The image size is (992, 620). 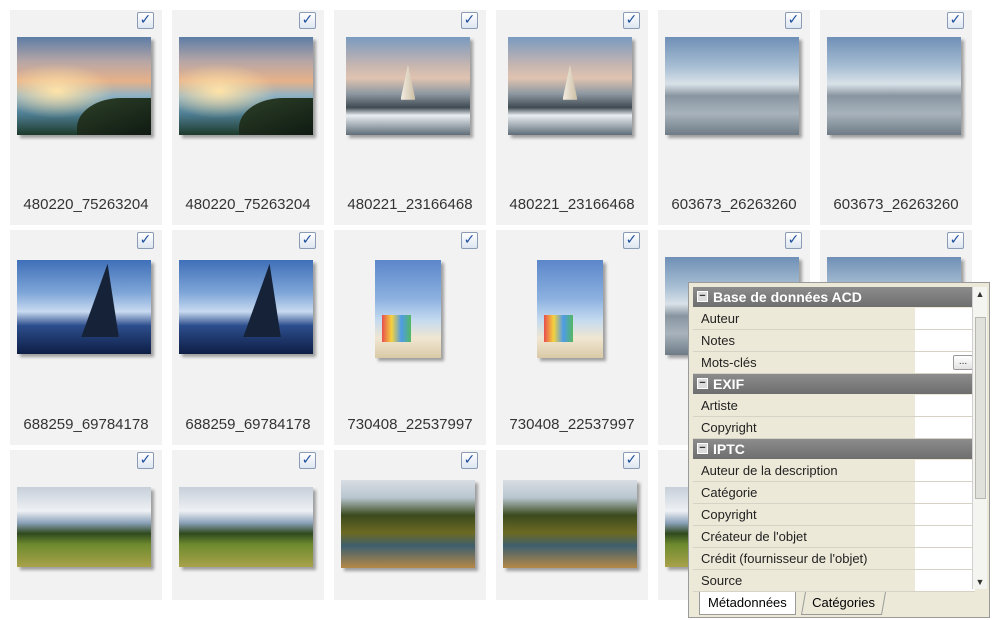 I want to click on property-label: Créateur de l'objet, so click(x=803, y=536).